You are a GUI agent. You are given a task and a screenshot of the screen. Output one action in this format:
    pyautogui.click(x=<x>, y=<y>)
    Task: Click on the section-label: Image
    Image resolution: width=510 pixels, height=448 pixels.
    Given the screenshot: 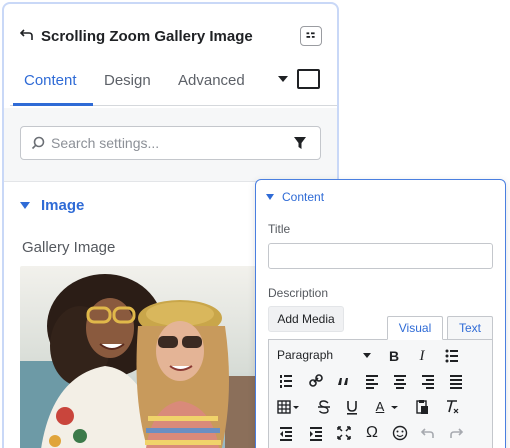 What is the action you would take?
    pyautogui.click(x=63, y=205)
    